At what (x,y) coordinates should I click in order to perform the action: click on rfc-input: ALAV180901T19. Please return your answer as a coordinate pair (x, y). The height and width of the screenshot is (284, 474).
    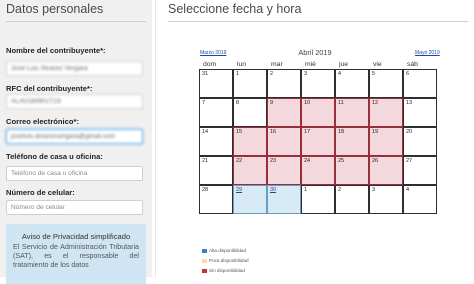
    Looking at the image, I should click on (74, 101).